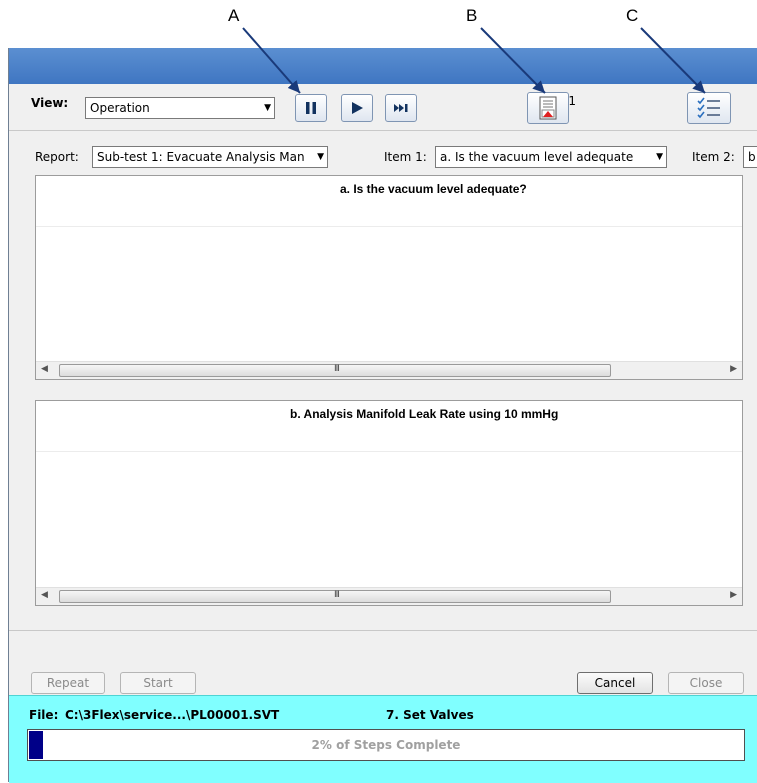 Image resolution: width=757 pixels, height=783 pixels. What do you see at coordinates (201, 157) in the screenshot?
I see `report-select-value: Sub-test 1: Evacuate Analysis Man` at bounding box center [201, 157].